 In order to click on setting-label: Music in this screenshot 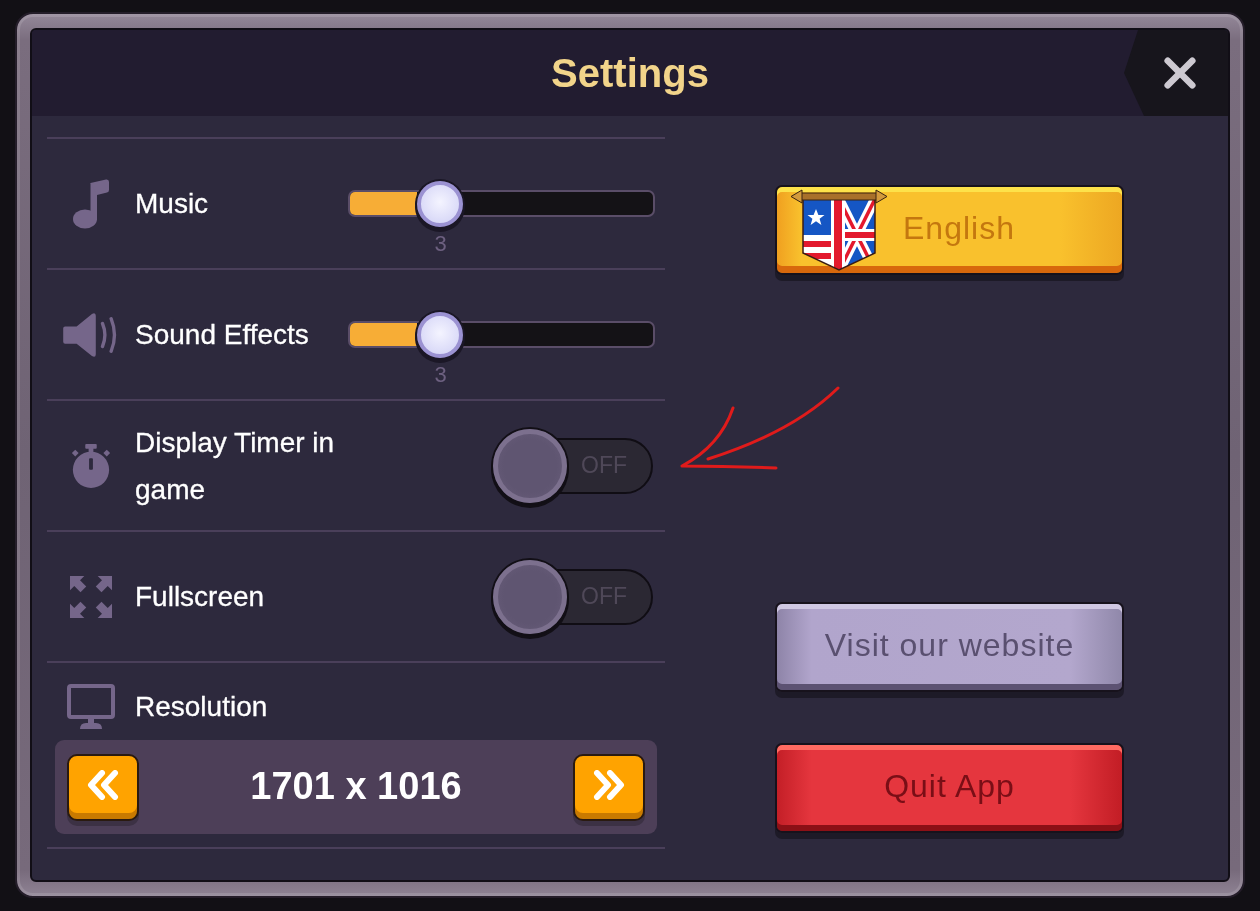, I will do `click(172, 204)`.